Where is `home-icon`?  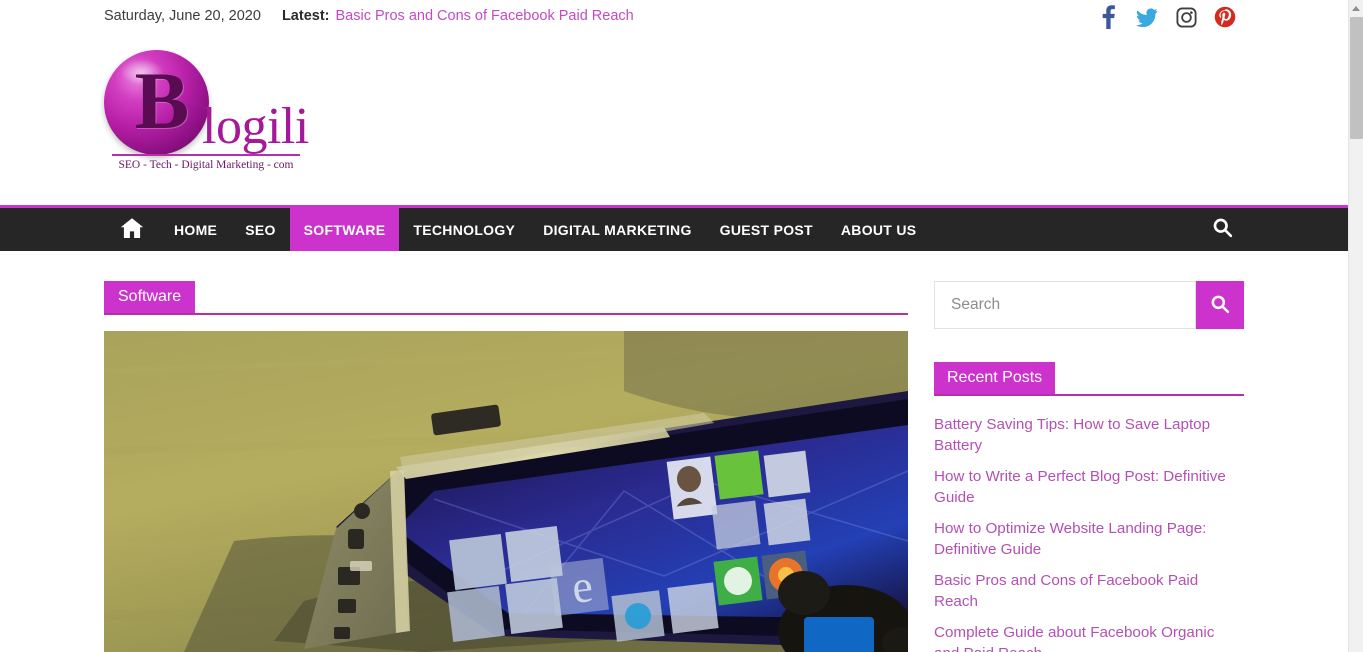
home-icon is located at coordinates (132, 229).